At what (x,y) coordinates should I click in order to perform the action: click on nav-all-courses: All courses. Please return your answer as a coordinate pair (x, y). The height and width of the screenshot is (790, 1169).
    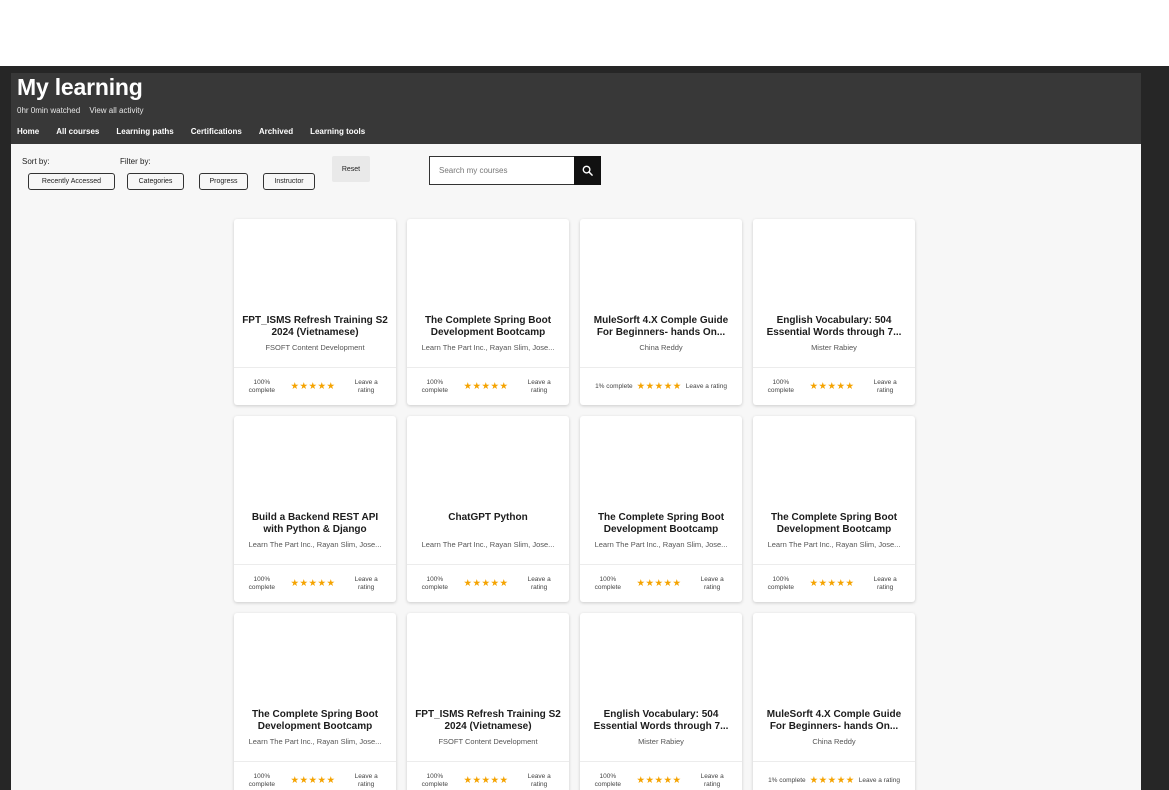
    Looking at the image, I should click on (77, 131).